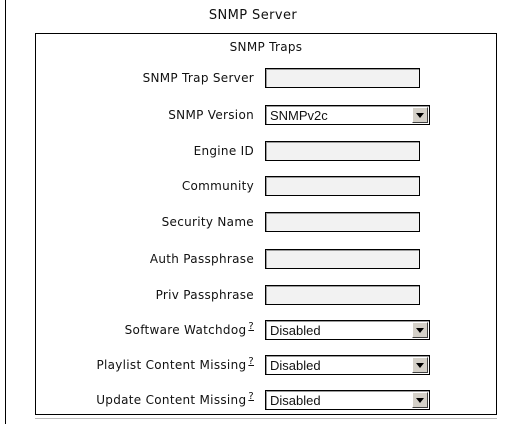 The height and width of the screenshot is (424, 506). Describe the element at coordinates (347, 330) in the screenshot. I see `software-watchdog-select: Disabled` at that location.